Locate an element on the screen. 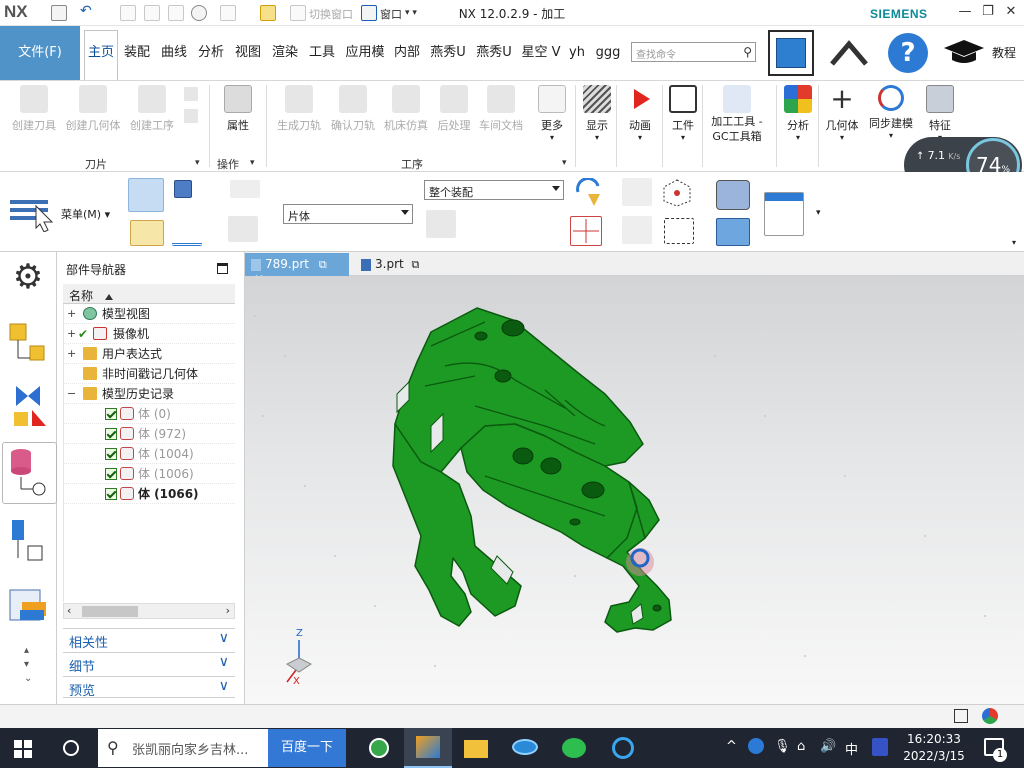  tutorial-label: 教程 is located at coordinates (1004, 52).